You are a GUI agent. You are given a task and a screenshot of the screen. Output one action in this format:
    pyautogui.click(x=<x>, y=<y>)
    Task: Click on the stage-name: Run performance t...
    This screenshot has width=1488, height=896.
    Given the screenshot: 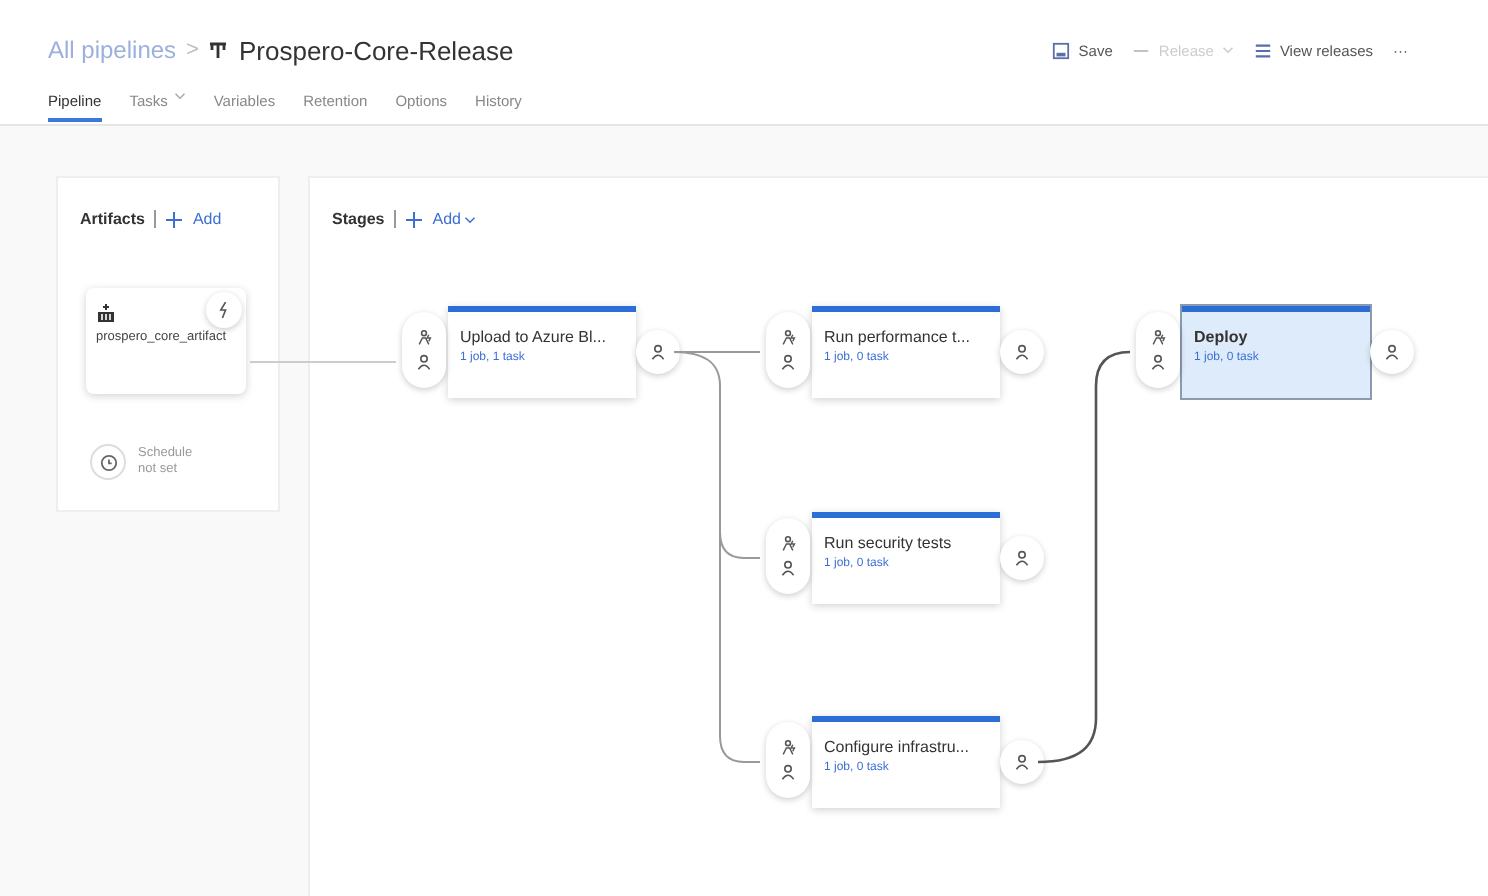 What is the action you would take?
    pyautogui.click(x=898, y=337)
    